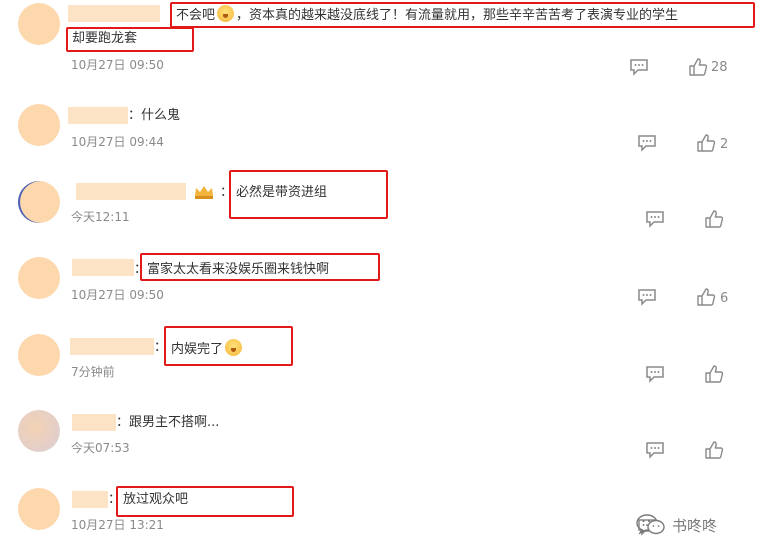  What do you see at coordinates (724, 298) in the screenshot?
I see `like-count: 6` at bounding box center [724, 298].